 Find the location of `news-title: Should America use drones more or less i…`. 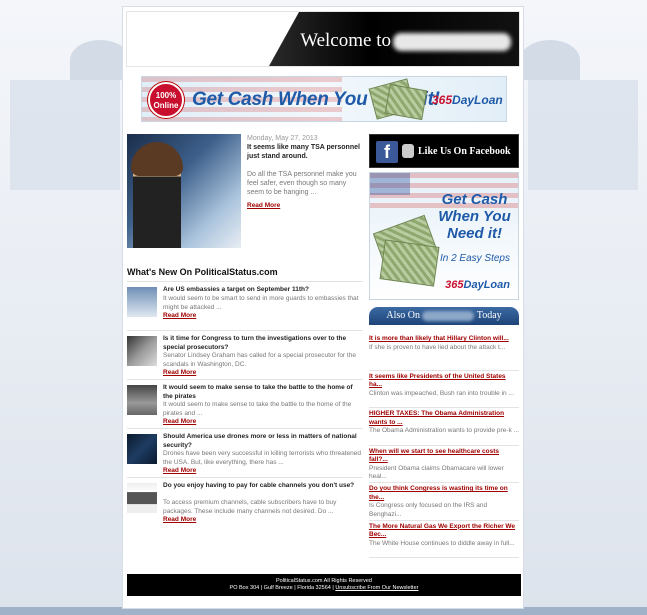

news-title: Should America use drones more or less i… is located at coordinates (263, 441).